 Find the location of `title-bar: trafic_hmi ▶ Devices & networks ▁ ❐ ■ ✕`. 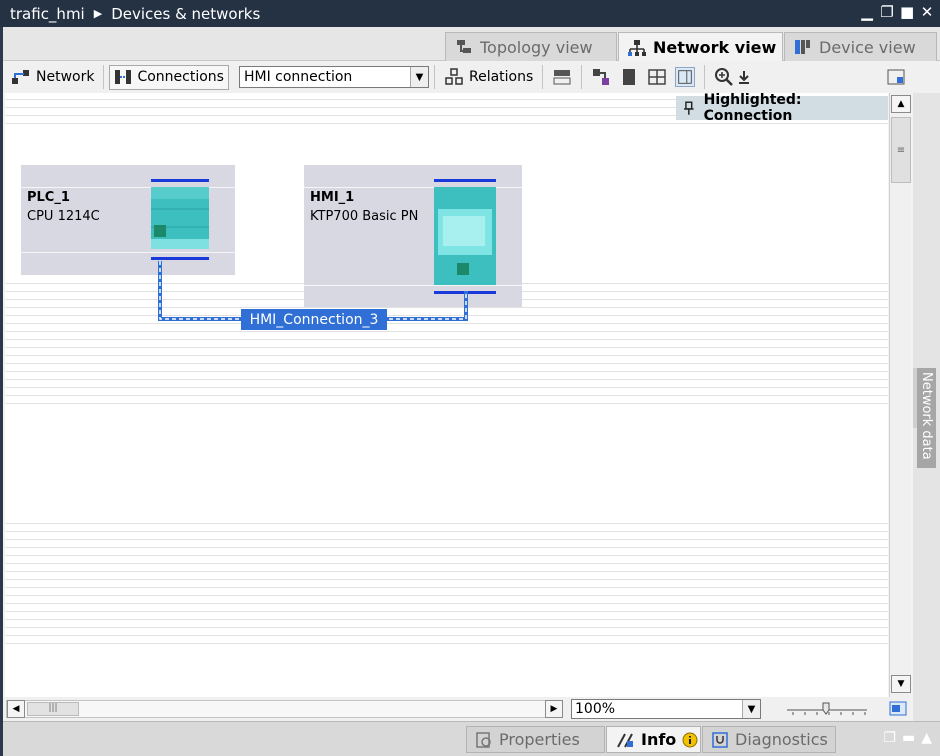

title-bar: trafic_hmi ▶ Devices & networks ▁ ❐ ■ ✕ is located at coordinates (470, 13).